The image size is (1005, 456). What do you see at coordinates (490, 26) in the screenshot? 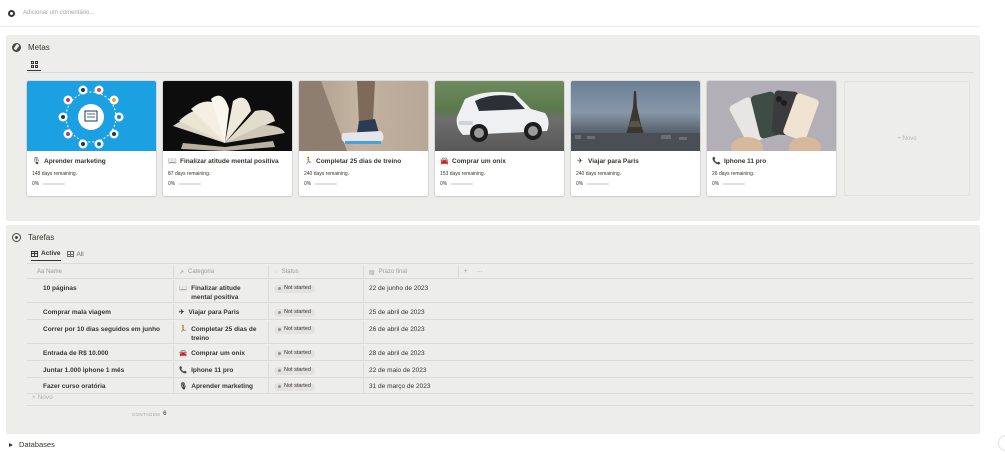
I see `divider` at bounding box center [490, 26].